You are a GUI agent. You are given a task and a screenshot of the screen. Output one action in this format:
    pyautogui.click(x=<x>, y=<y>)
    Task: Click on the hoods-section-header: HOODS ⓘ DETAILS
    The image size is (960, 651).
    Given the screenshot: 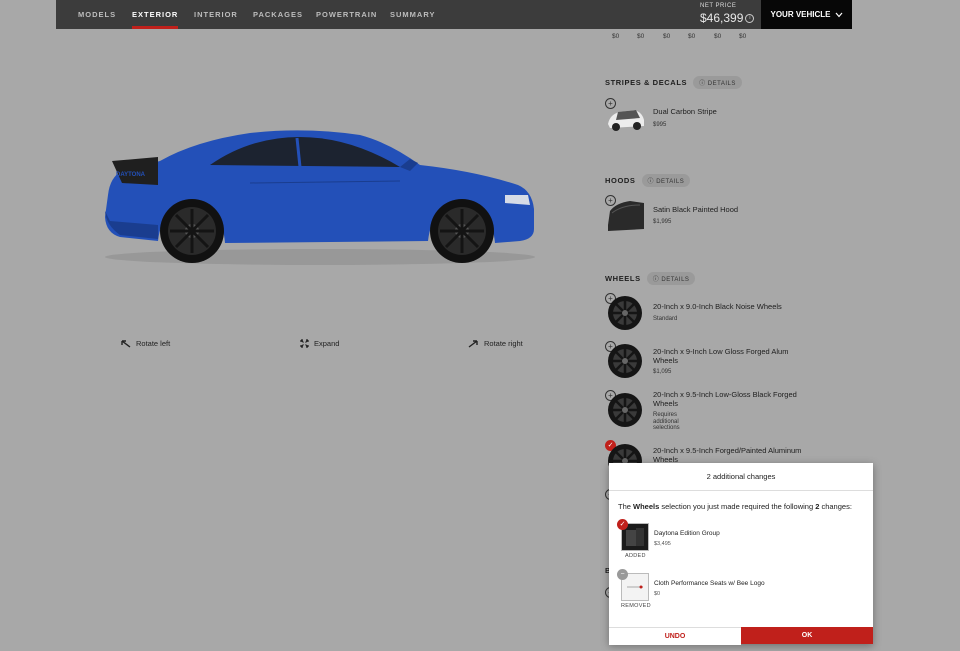 What is the action you would take?
    pyautogui.click(x=648, y=180)
    